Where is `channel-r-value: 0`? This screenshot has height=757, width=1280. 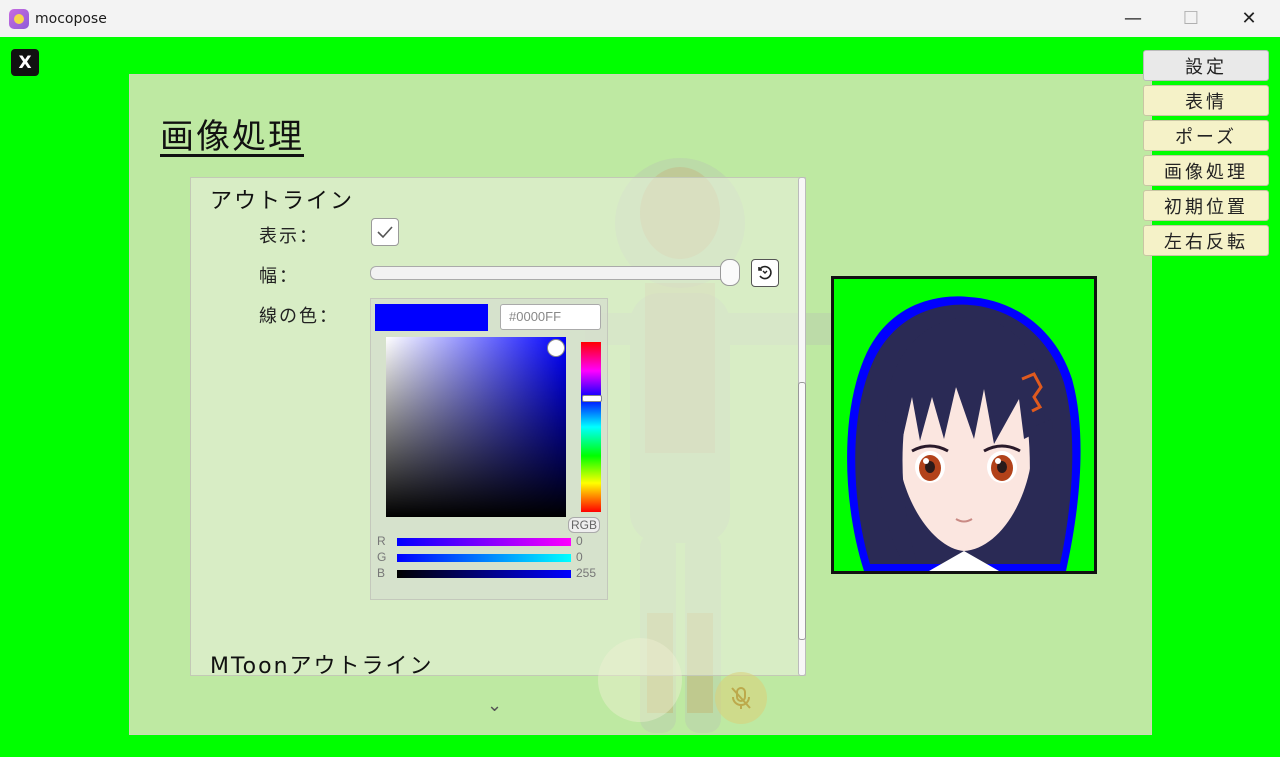 channel-r-value: 0 is located at coordinates (579, 541).